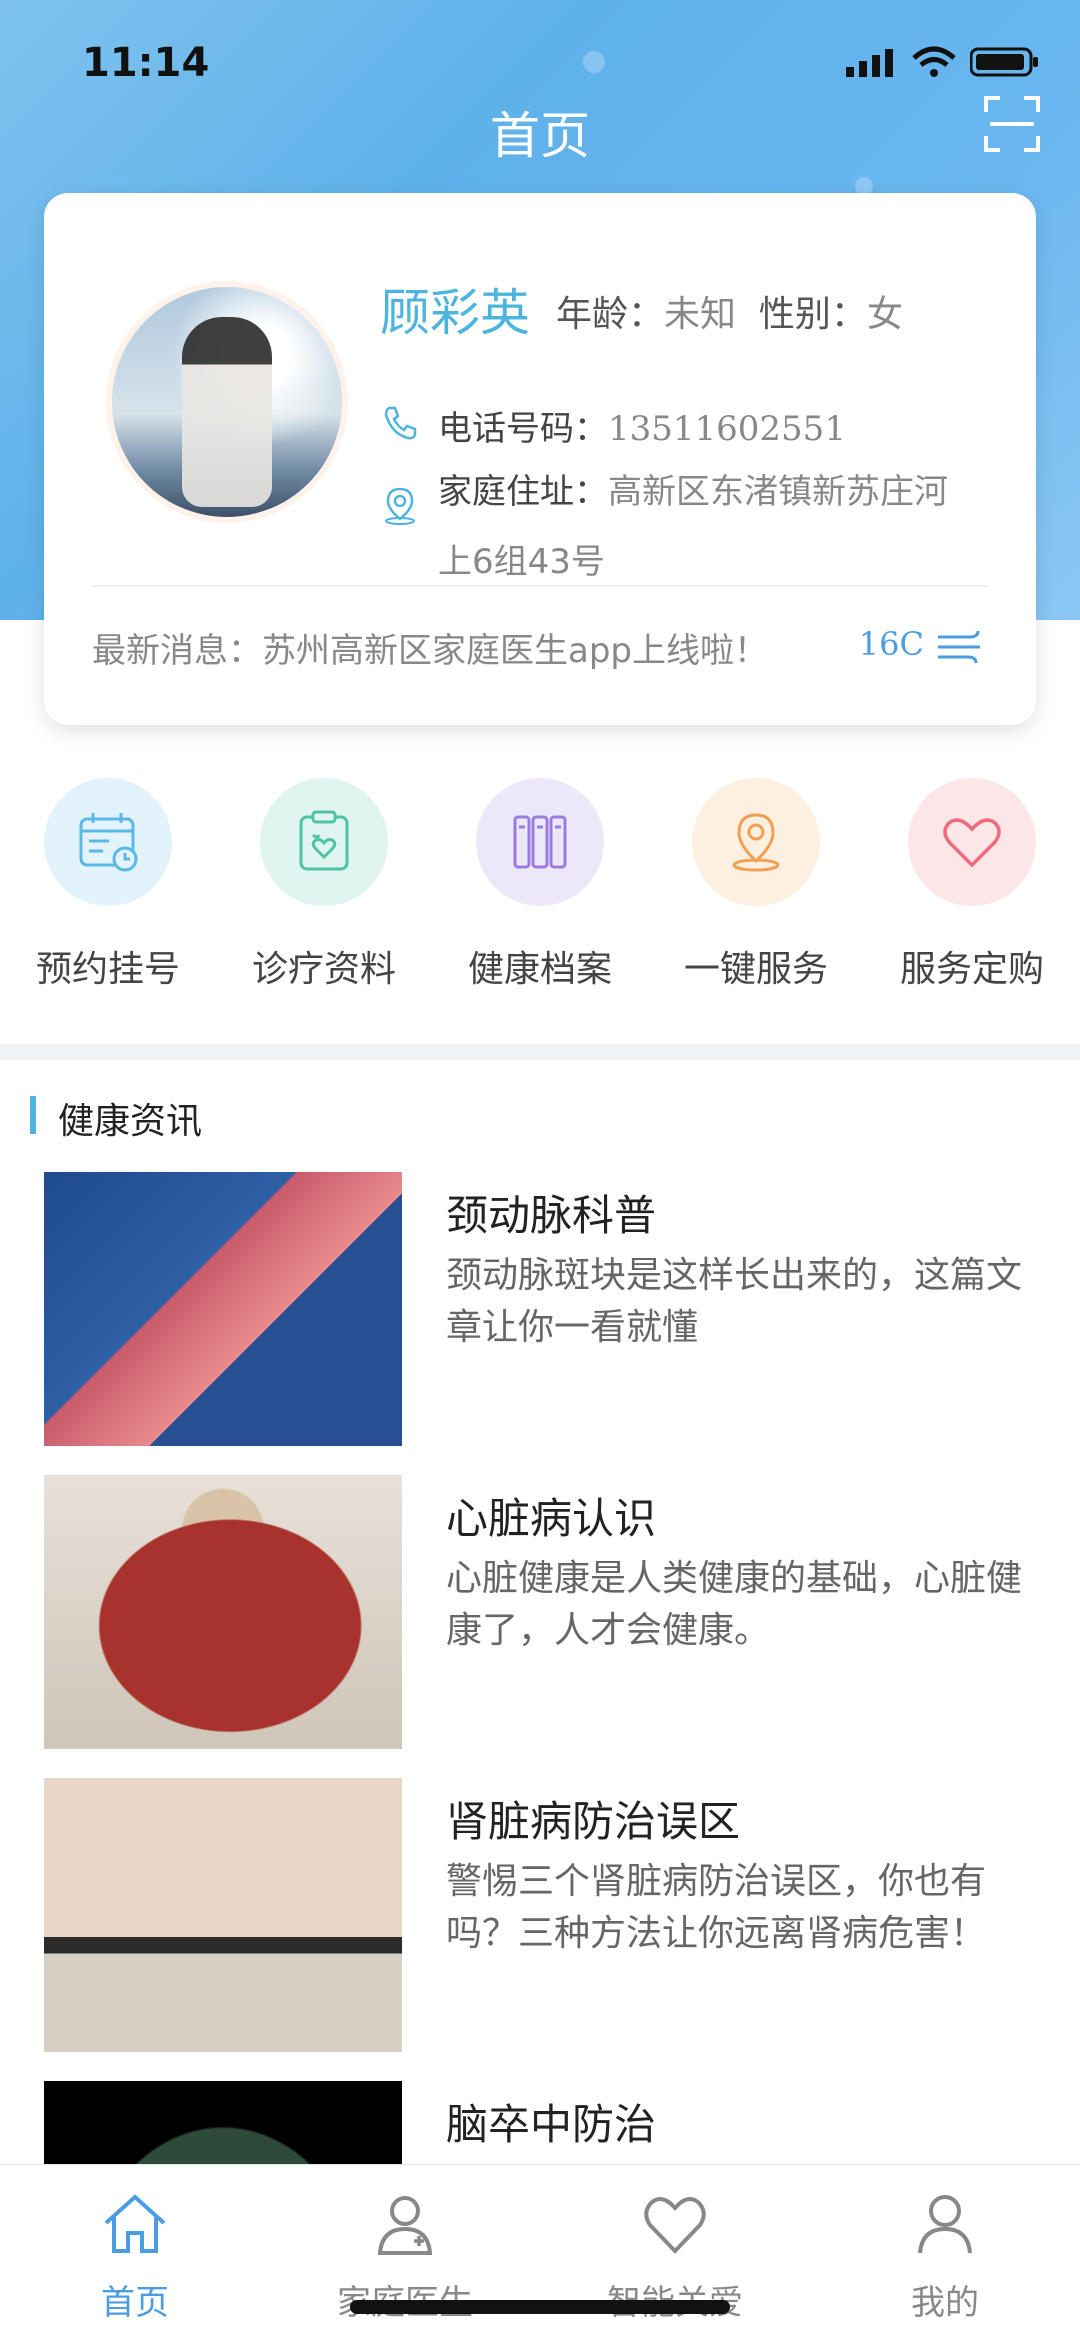  What do you see at coordinates (135, 2223) in the screenshot?
I see `home-icon` at bounding box center [135, 2223].